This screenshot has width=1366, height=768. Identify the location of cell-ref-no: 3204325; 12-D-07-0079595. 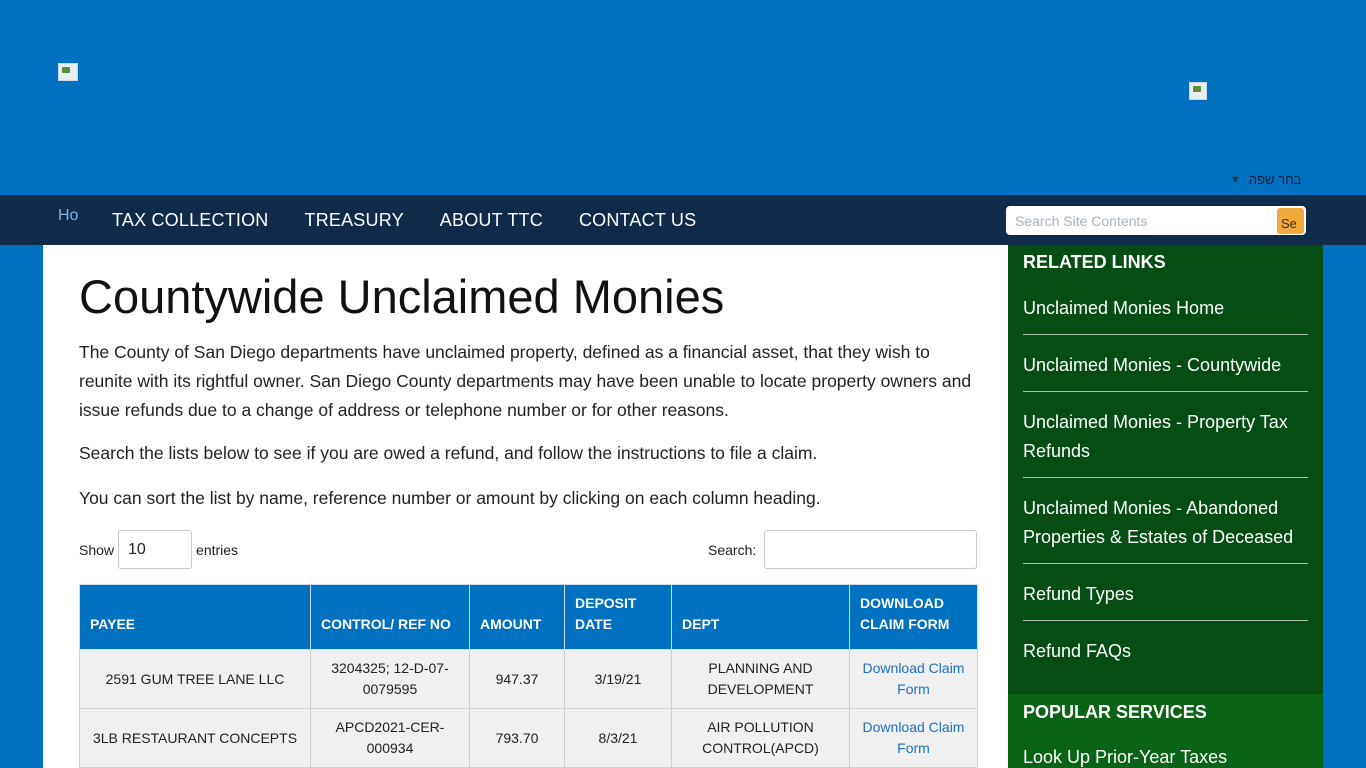
(390, 679).